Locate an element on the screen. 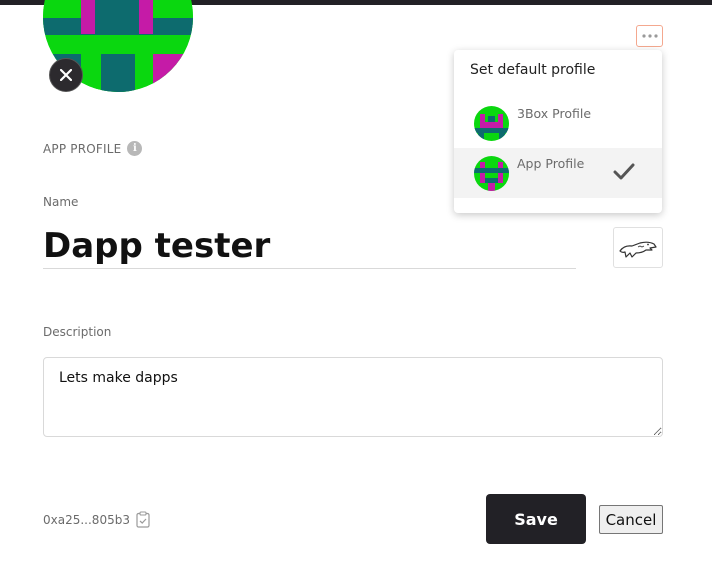  wallet-address-text: 0xa25...805b3 is located at coordinates (86, 519).